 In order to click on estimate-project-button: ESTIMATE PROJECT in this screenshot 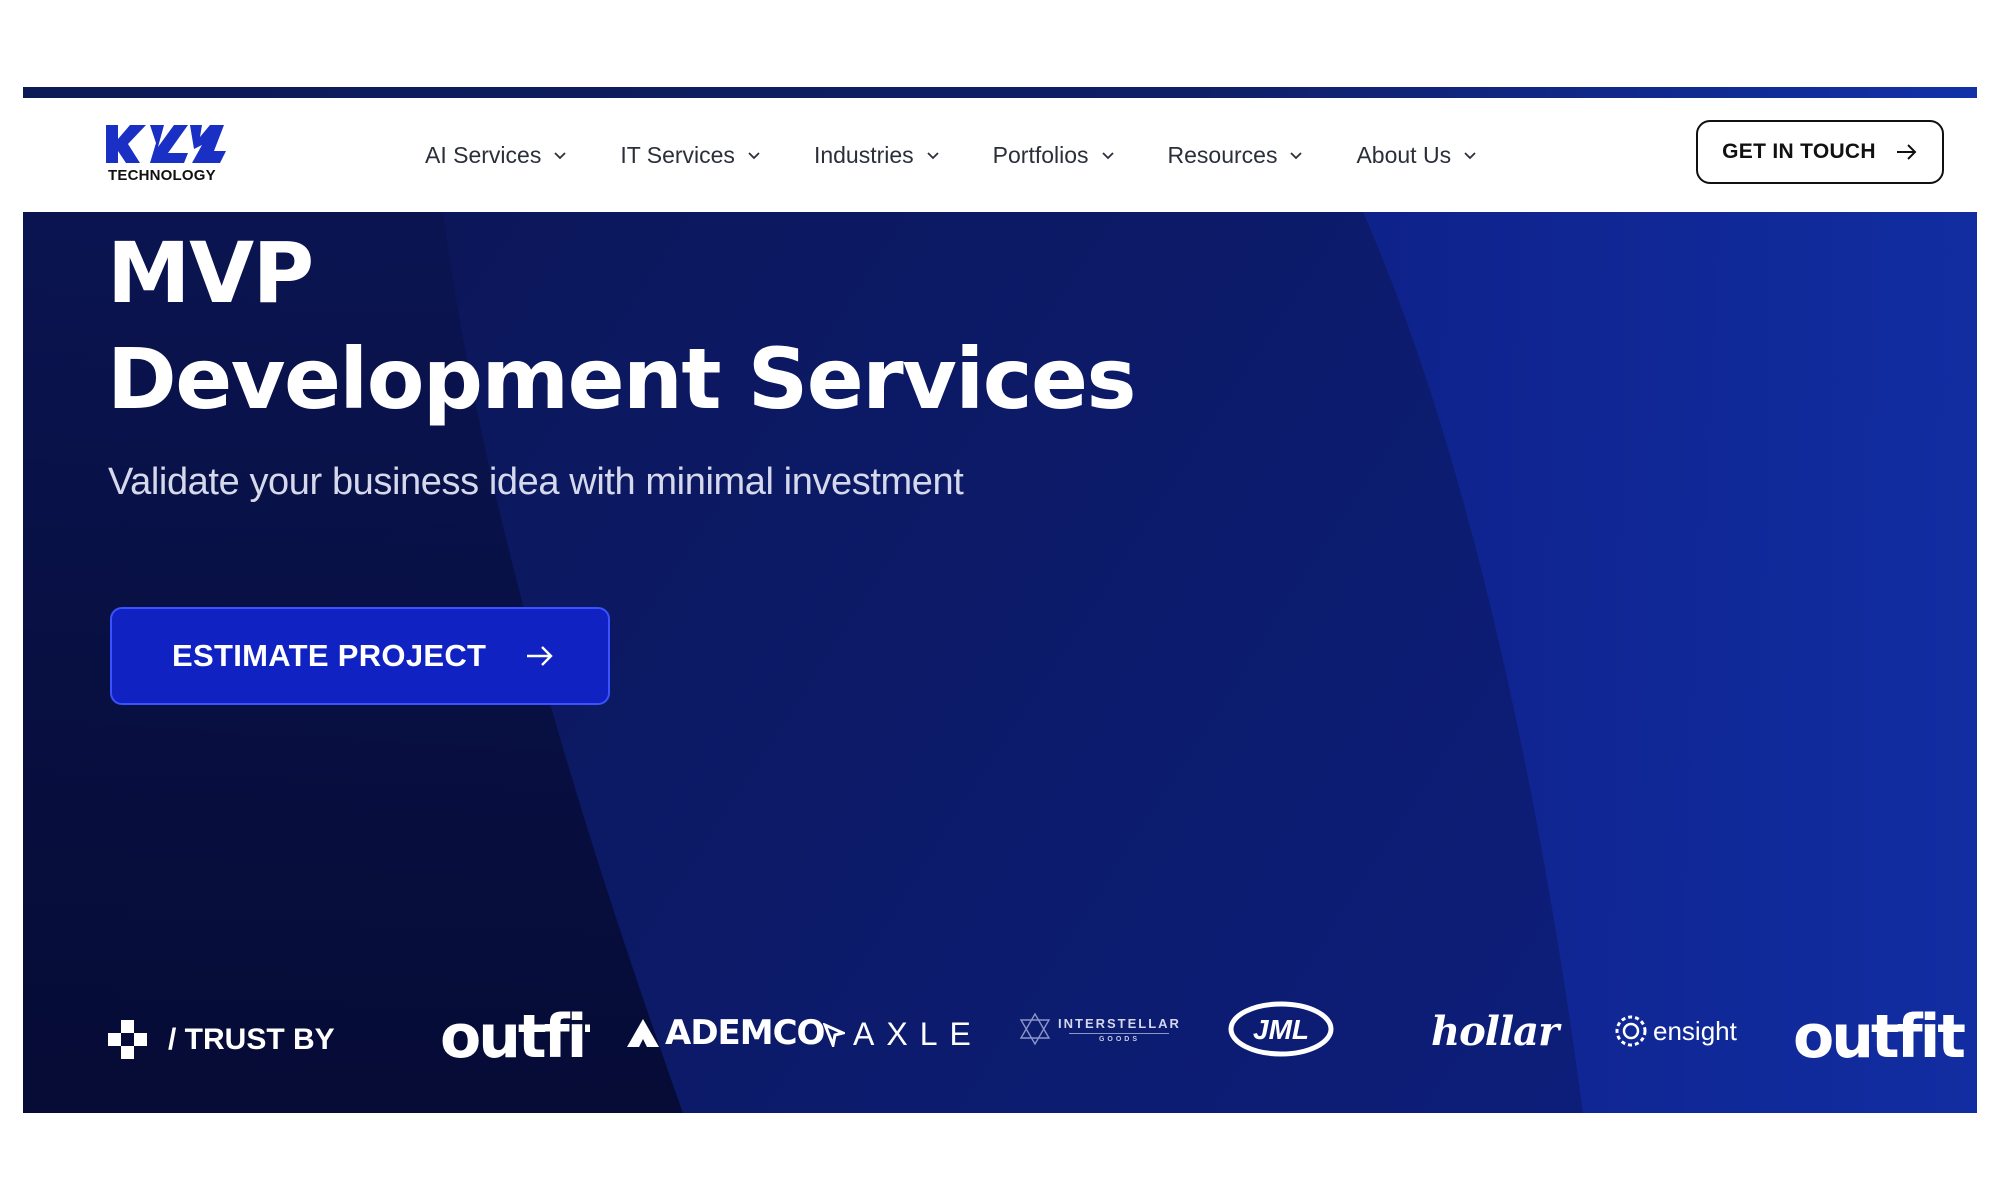, I will do `click(360, 656)`.